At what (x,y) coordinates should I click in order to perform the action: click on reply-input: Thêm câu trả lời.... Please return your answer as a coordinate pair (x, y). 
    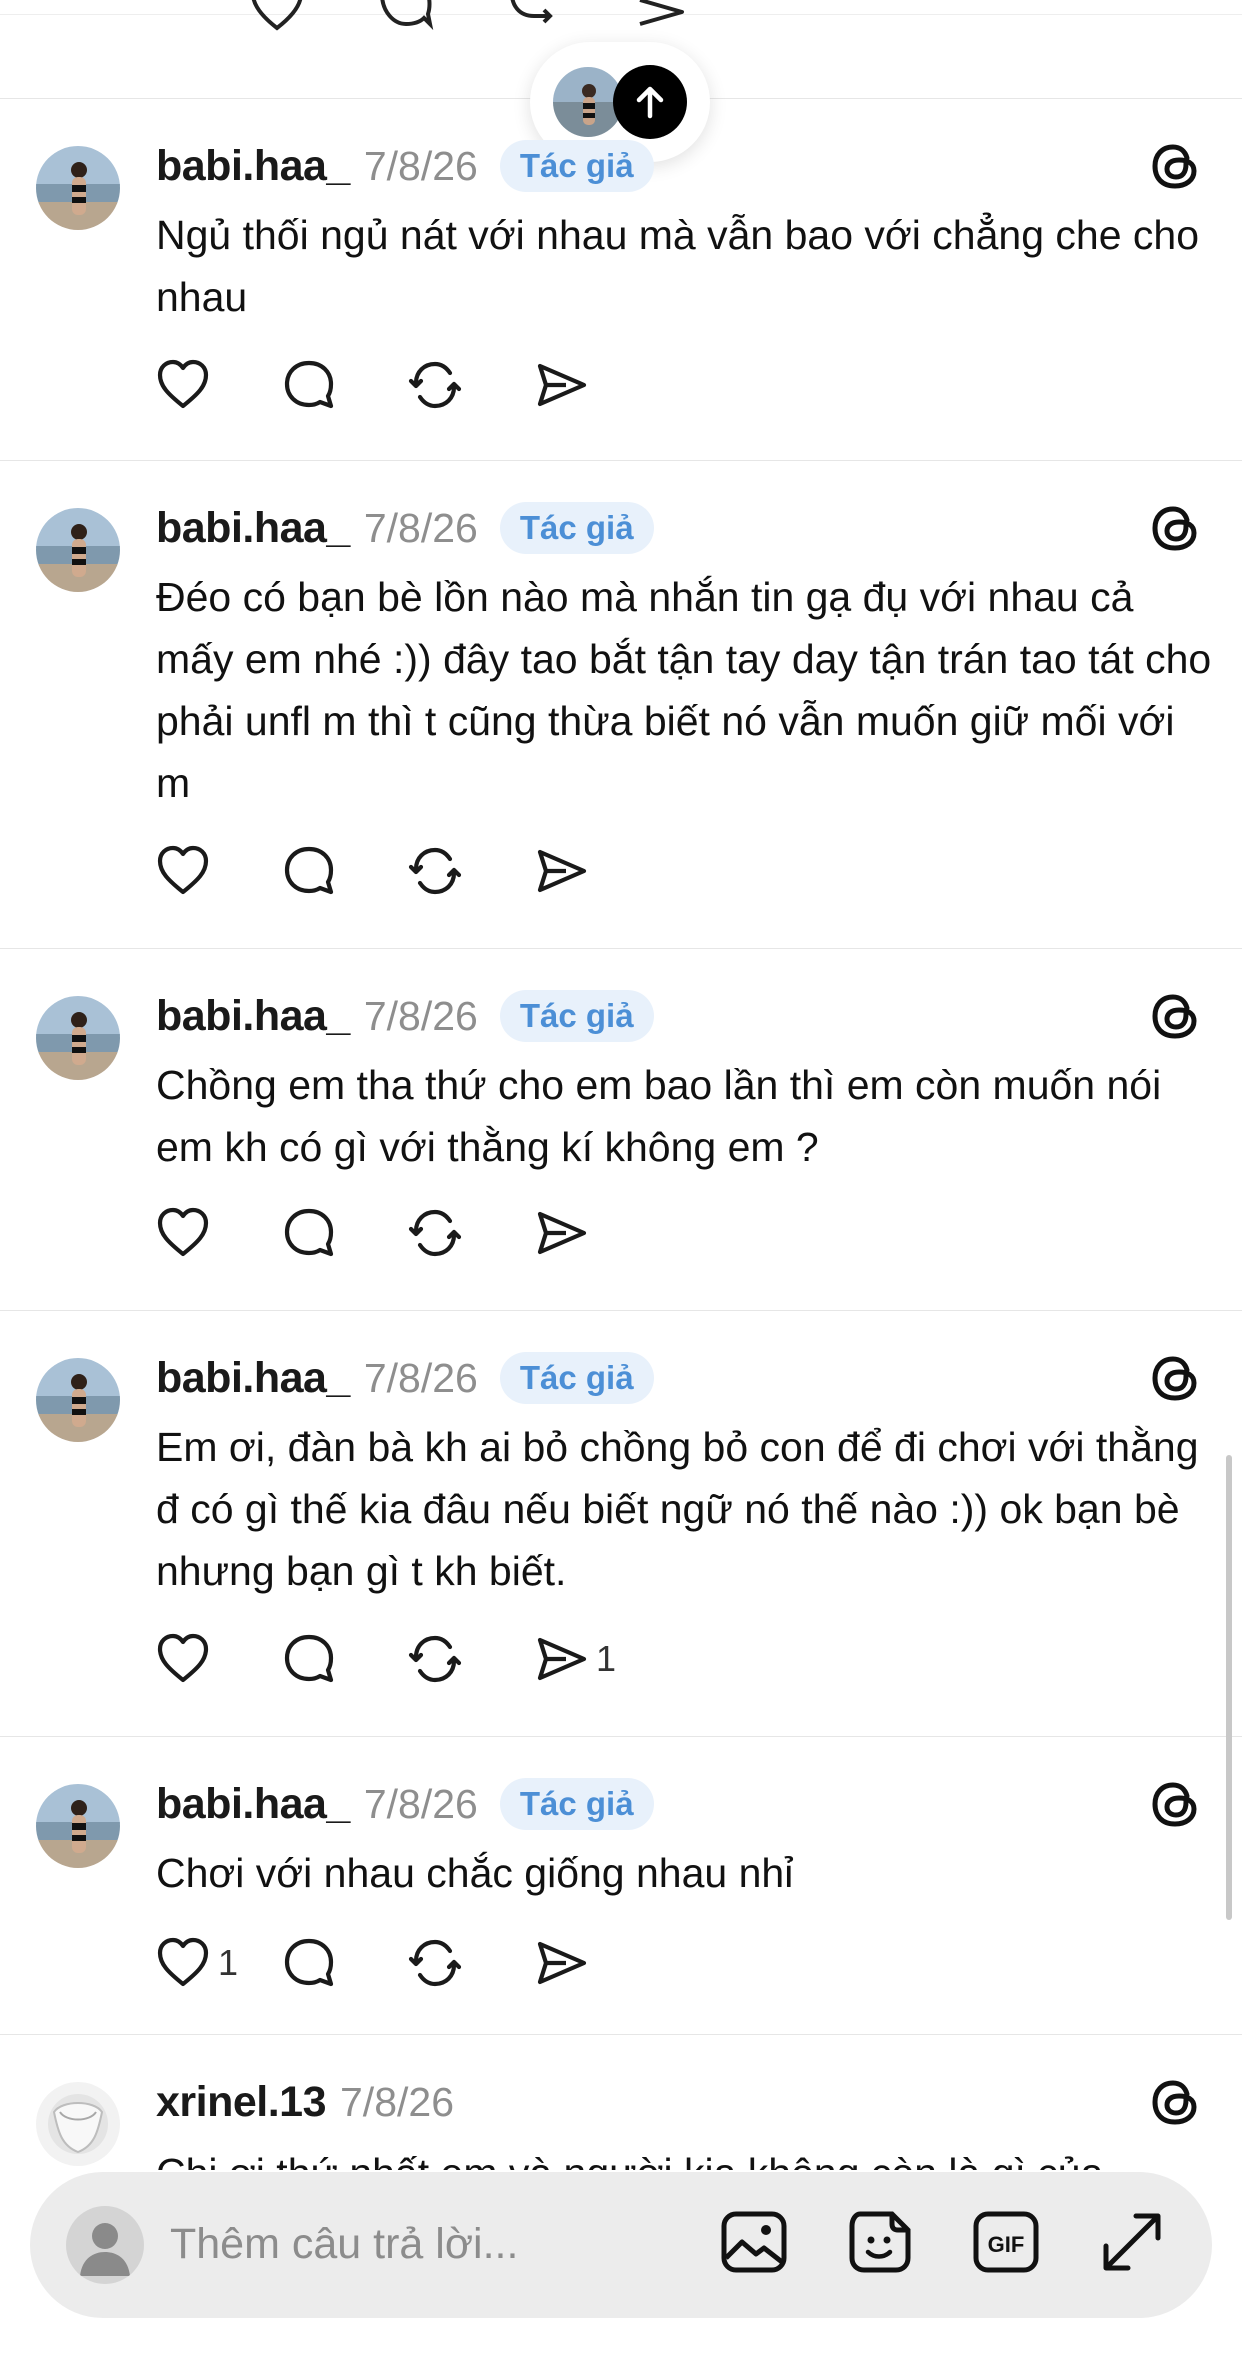
    Looking at the image, I should click on (344, 2244).